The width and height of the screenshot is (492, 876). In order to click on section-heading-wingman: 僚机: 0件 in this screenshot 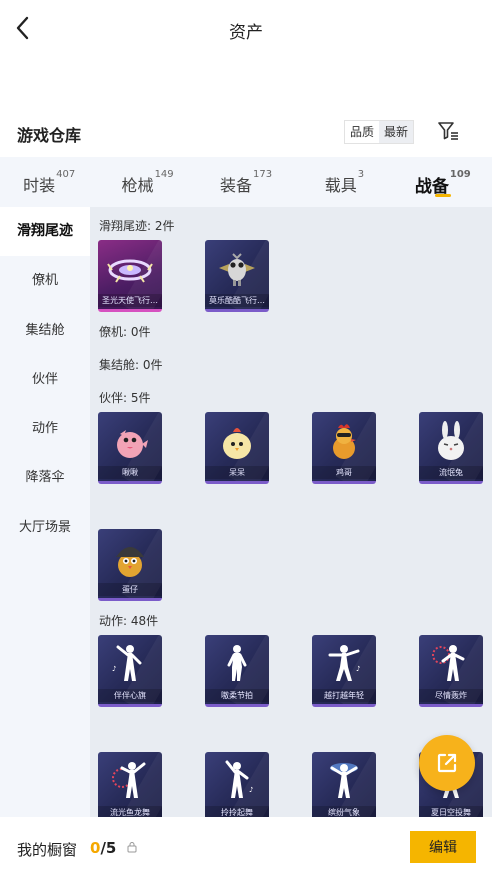, I will do `click(125, 332)`.